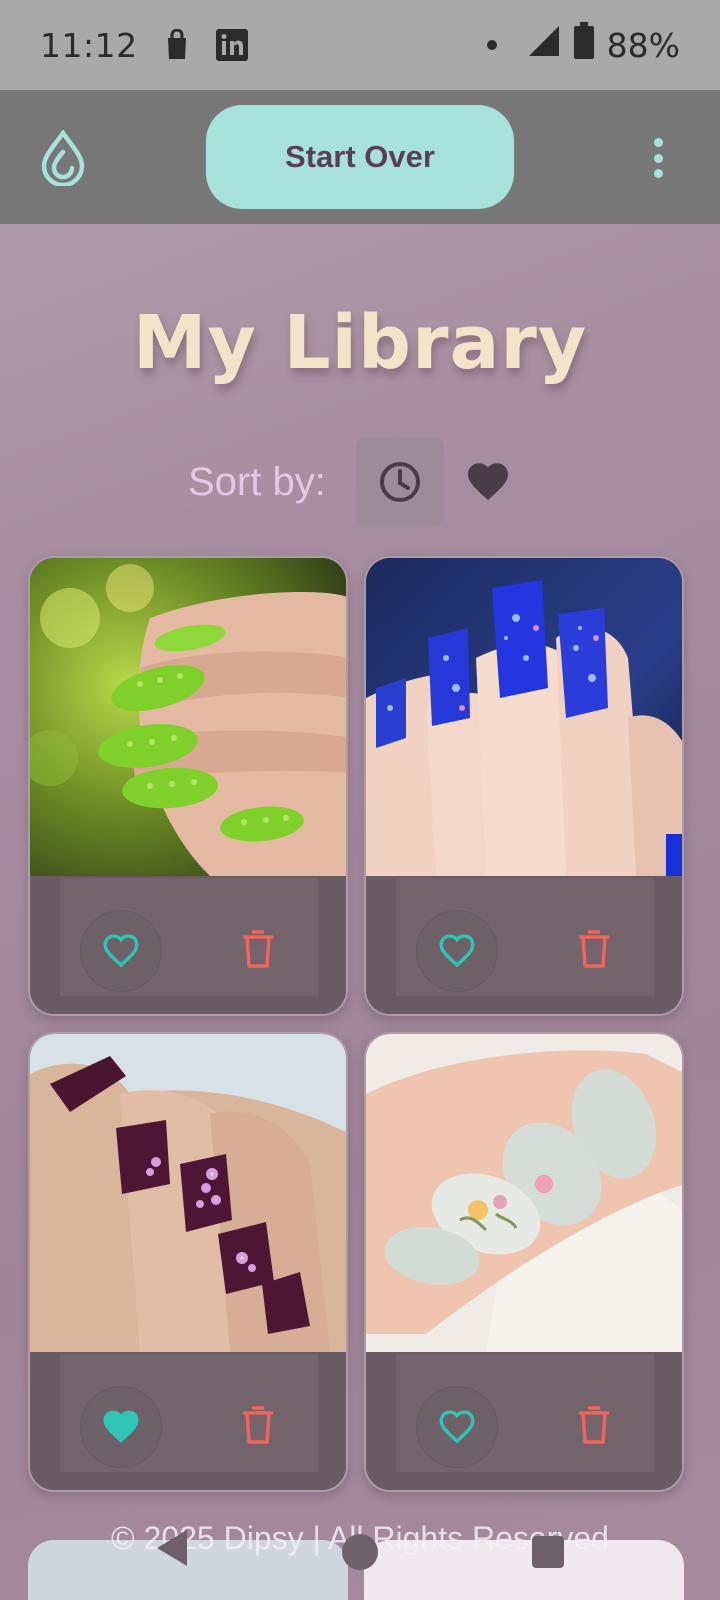 Image resolution: width=720 pixels, height=1600 pixels. I want to click on battery-percent: 88%, so click(643, 45).